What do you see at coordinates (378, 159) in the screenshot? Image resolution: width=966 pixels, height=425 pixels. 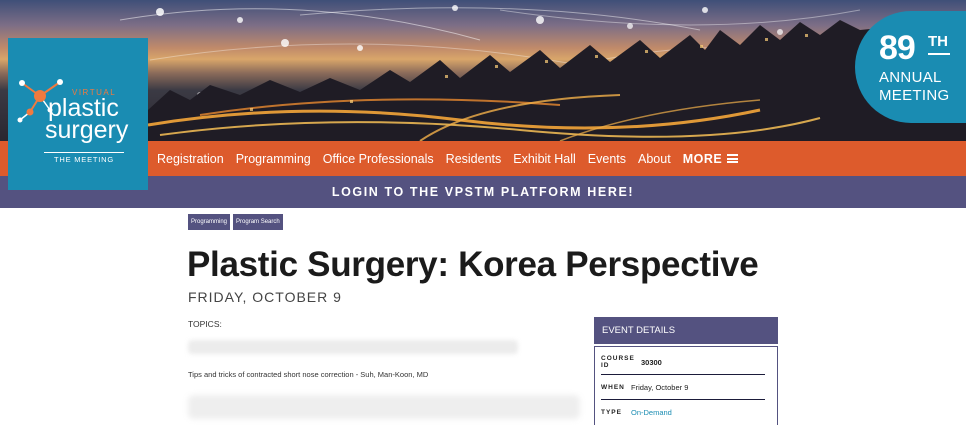 I see `nav-item-office-professionals: Office Professionals` at bounding box center [378, 159].